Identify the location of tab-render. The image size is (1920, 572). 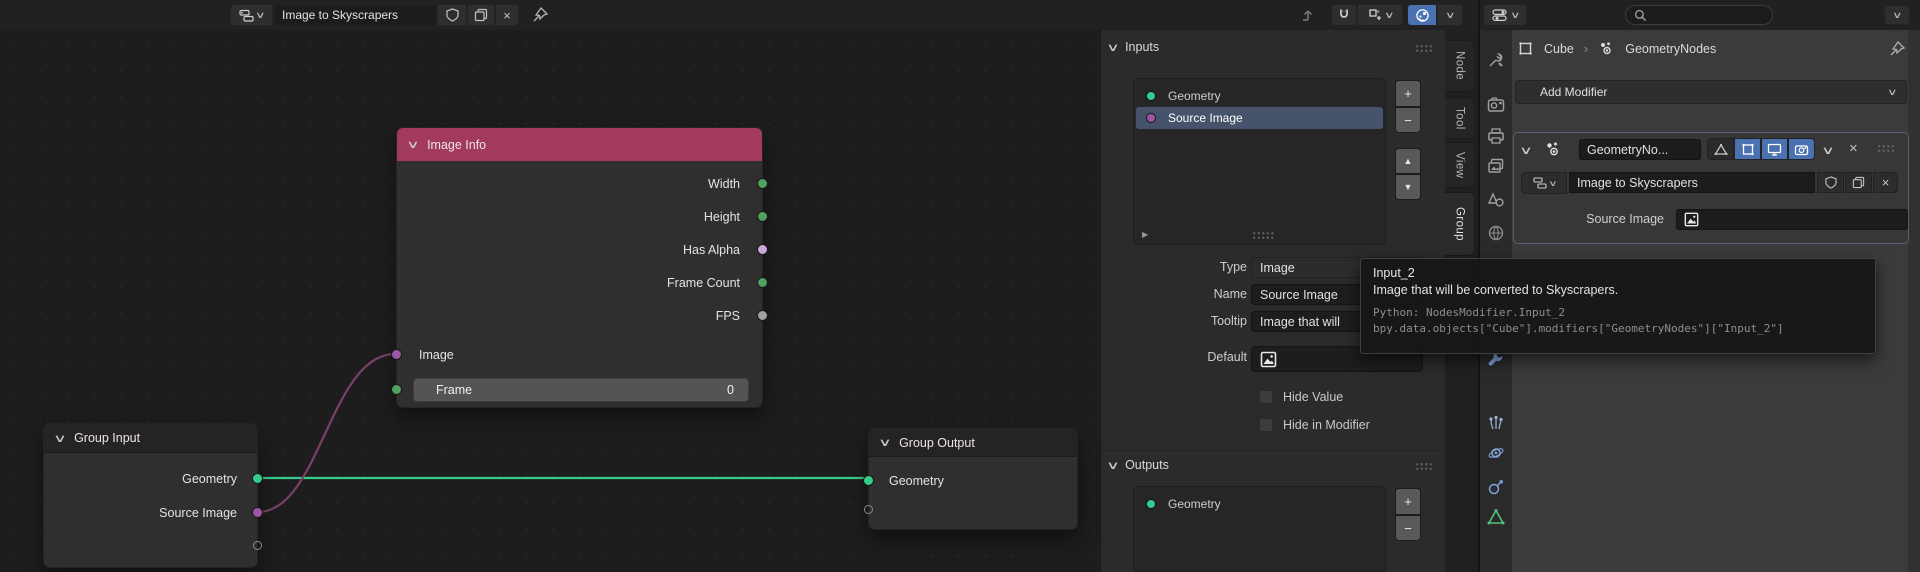
(1496, 105).